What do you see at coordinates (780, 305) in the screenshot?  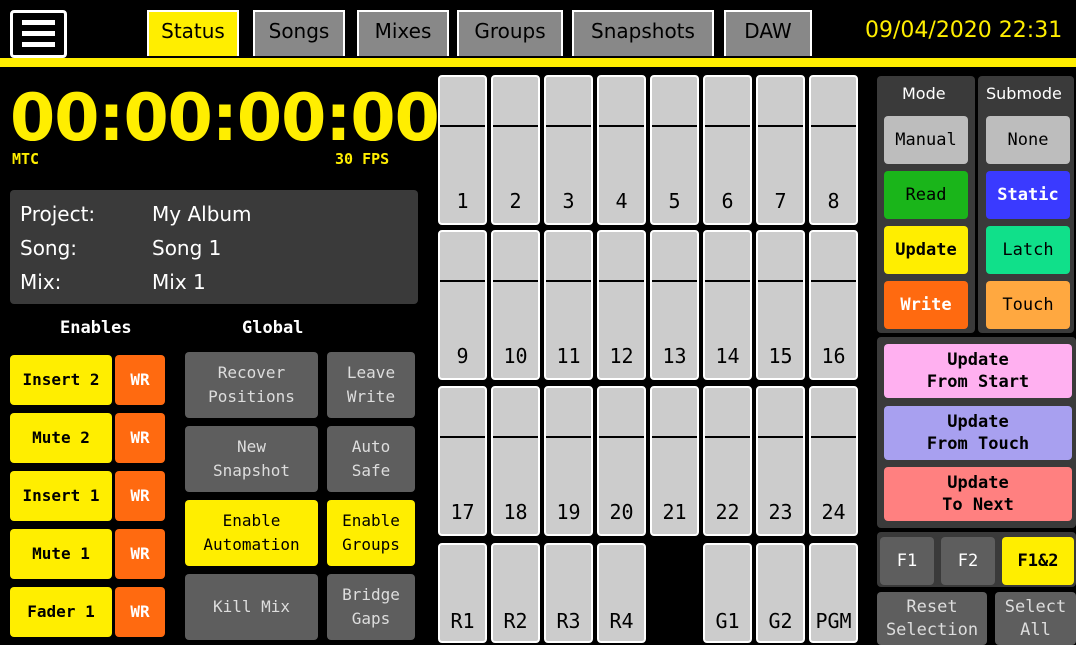 I see `channel-strip: 15` at bounding box center [780, 305].